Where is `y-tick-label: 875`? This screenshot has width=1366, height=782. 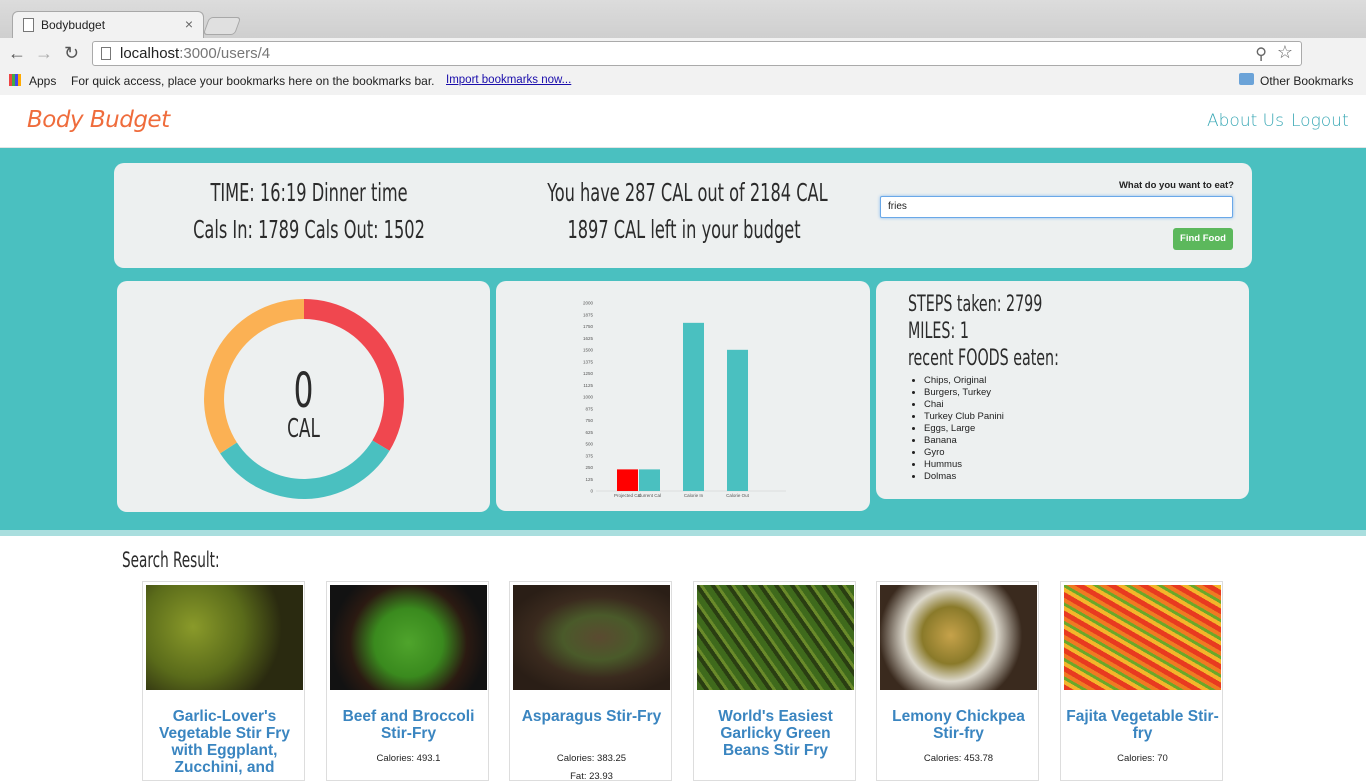
y-tick-label: 875 is located at coordinates (589, 408).